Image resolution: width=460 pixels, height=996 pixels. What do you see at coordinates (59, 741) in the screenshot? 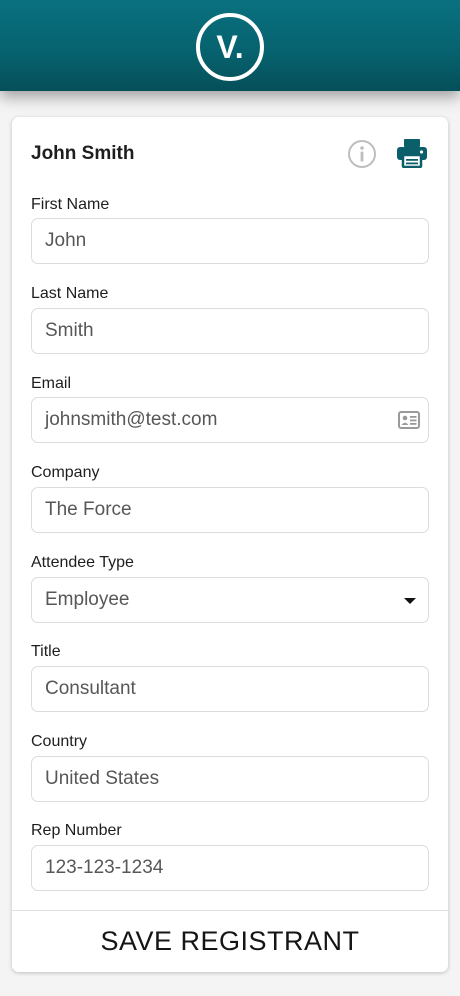
I see `country-label: Country` at bounding box center [59, 741].